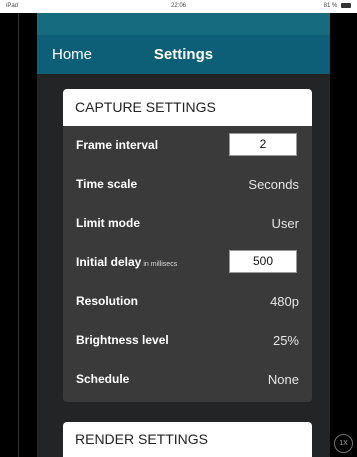 The width and height of the screenshot is (357, 457). I want to click on resolution-row: Resolution 480p, so click(187, 301).